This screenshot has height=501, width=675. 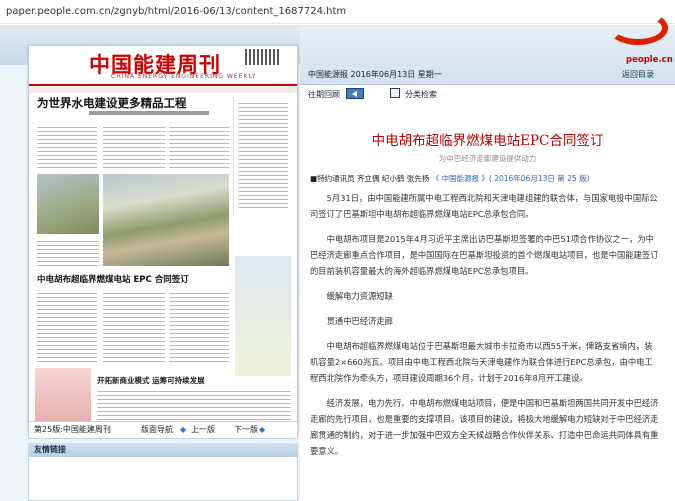 What do you see at coordinates (638, 28) in the screenshot?
I see `logo-swoosh-icon` at bounding box center [638, 28].